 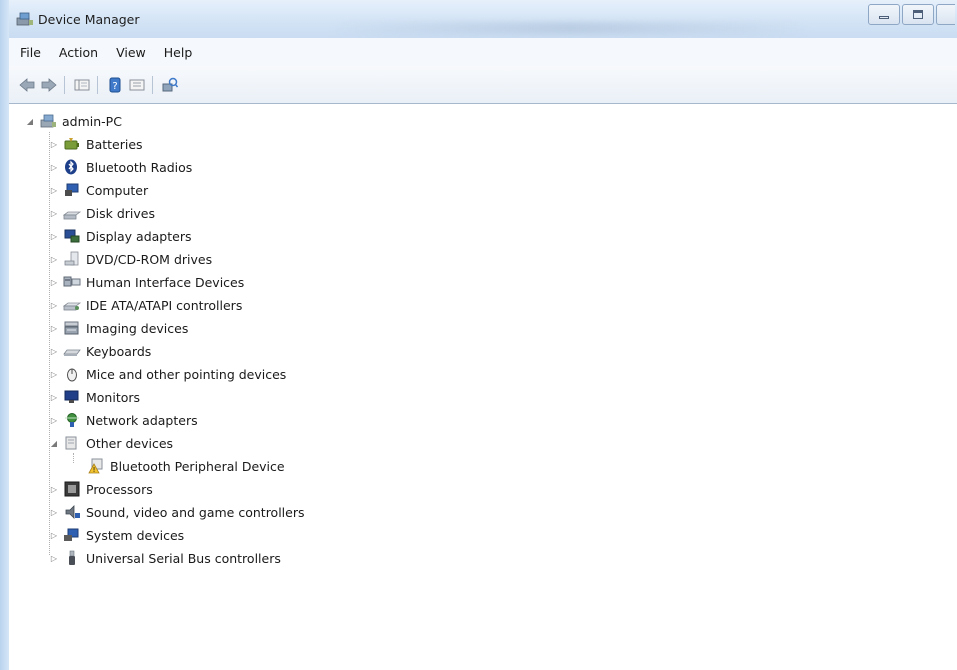 What do you see at coordinates (884, 14) in the screenshot?
I see `minimize-button` at bounding box center [884, 14].